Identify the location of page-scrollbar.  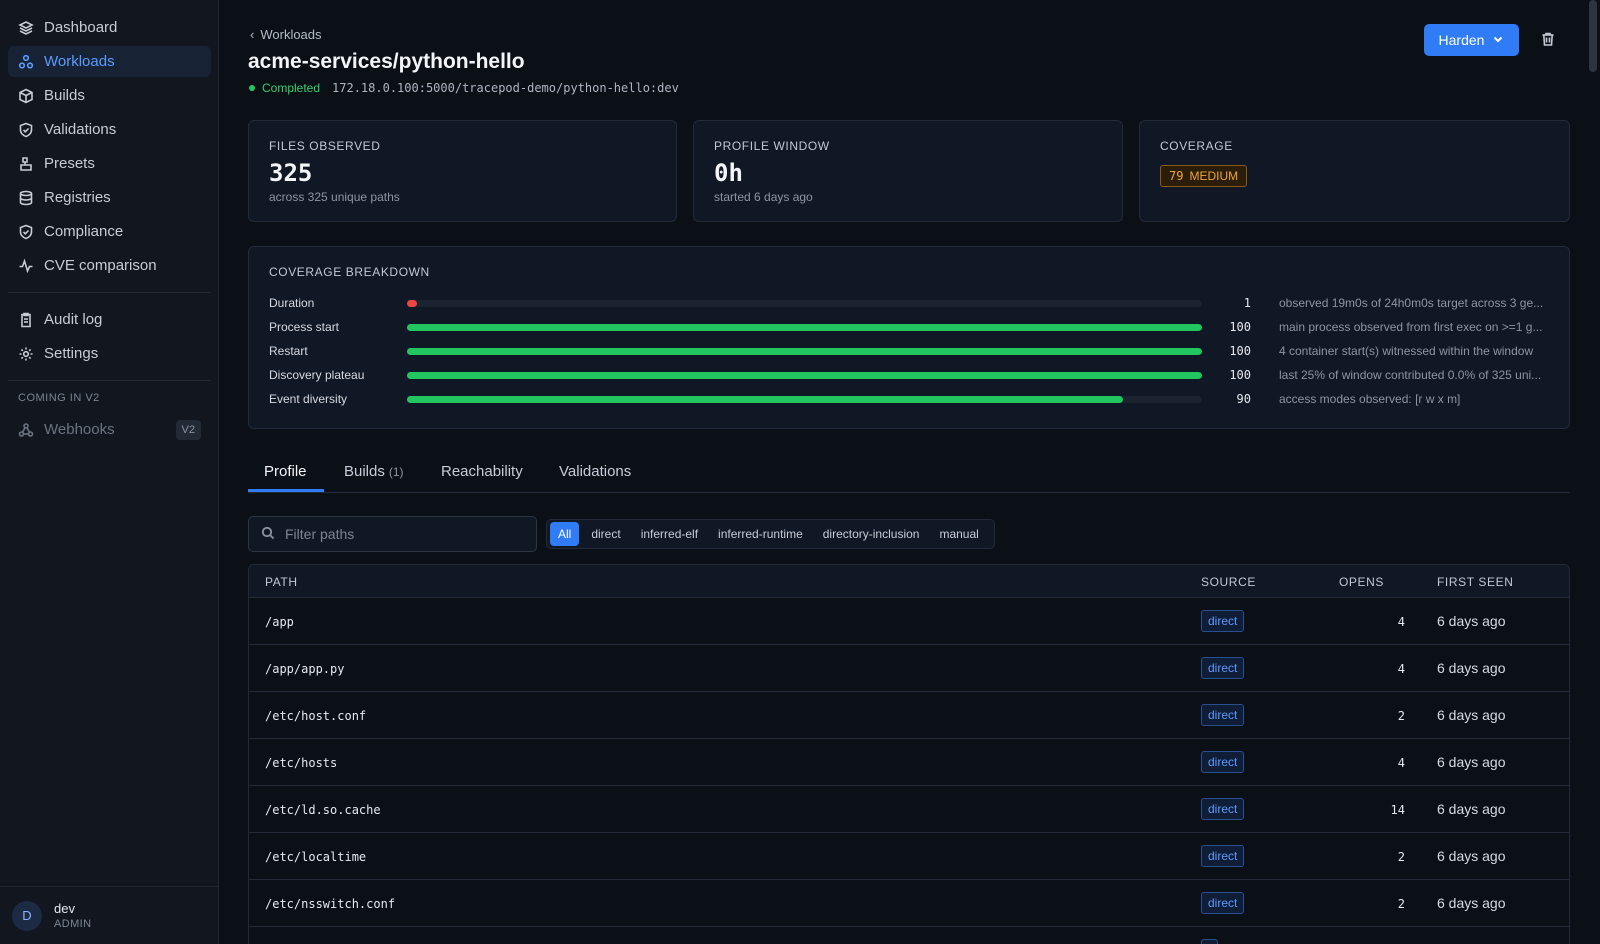
(1593, 36).